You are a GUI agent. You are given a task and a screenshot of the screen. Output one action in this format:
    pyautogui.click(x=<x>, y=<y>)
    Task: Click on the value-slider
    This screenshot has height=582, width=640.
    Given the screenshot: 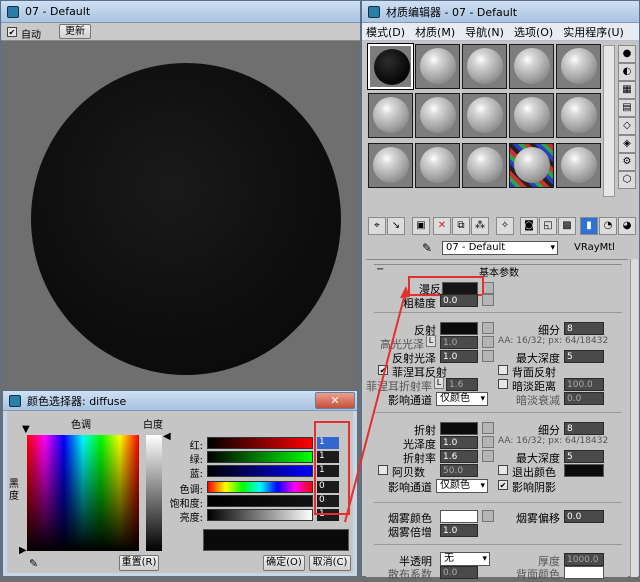 What is the action you would take?
    pyautogui.click(x=260, y=515)
    